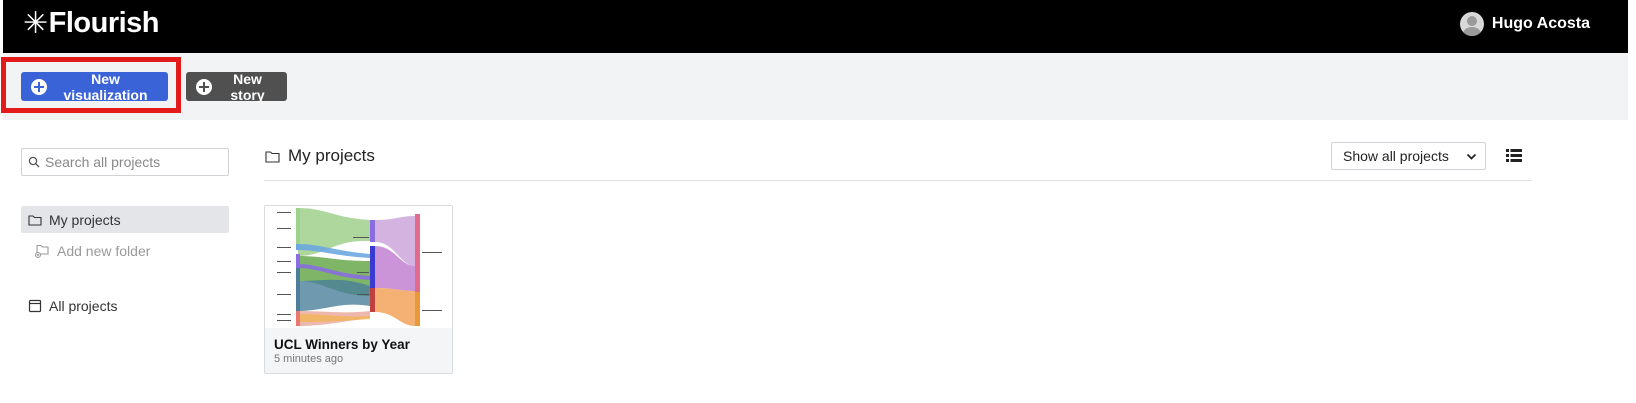  Describe the element at coordinates (85, 219) in the screenshot. I see `sidebar-item-label: My projects` at that location.